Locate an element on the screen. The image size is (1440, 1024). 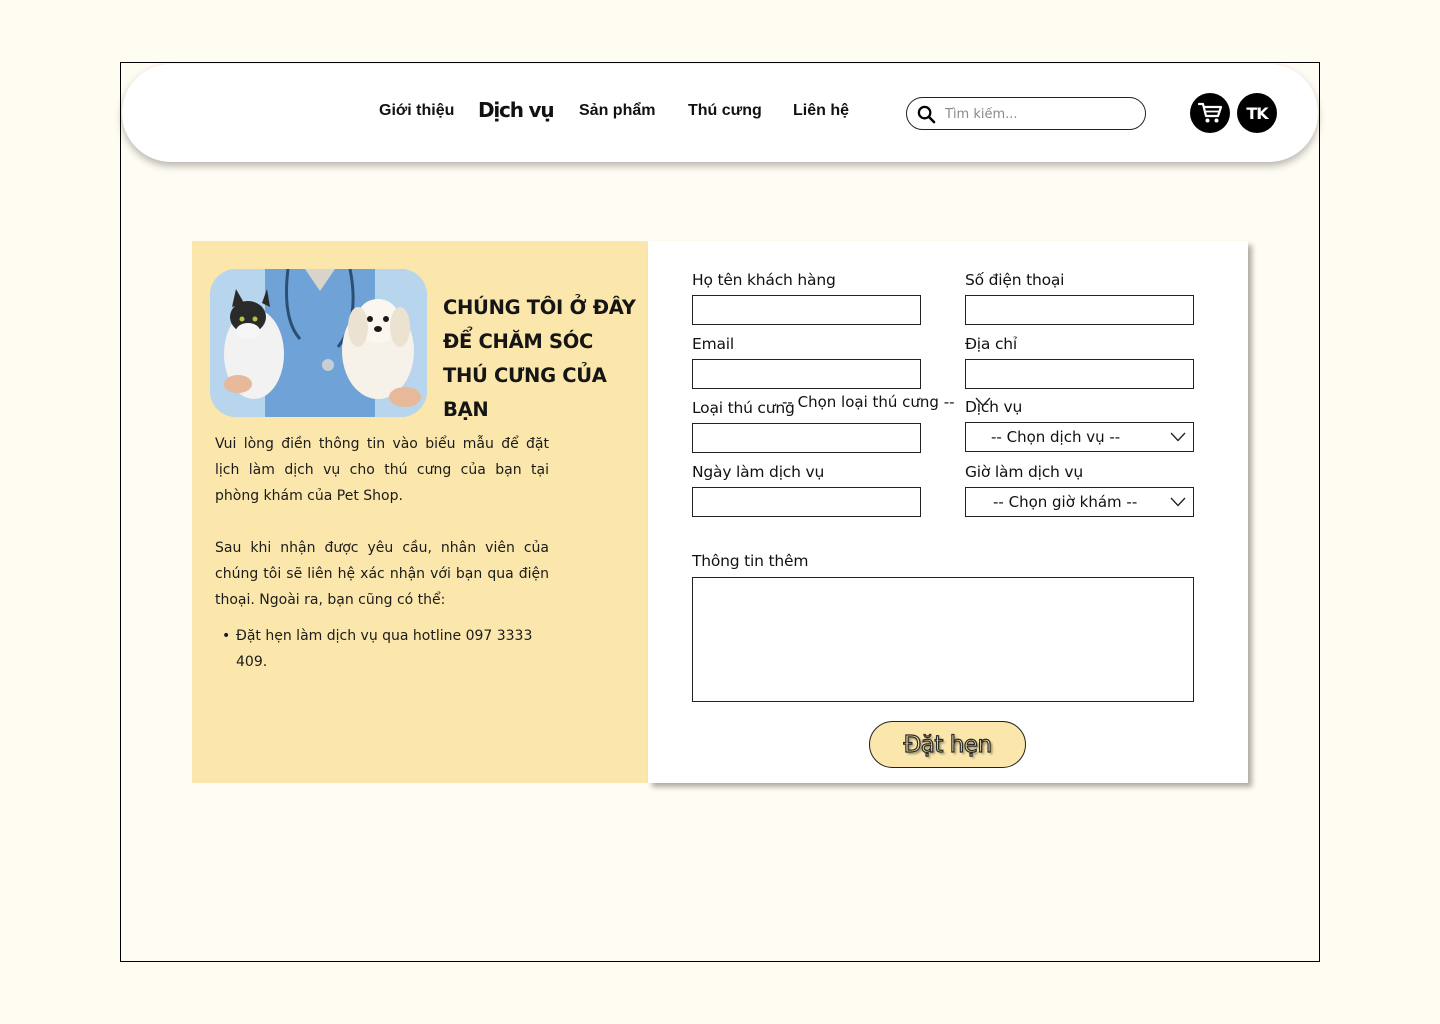
nav-link-thu-cung: Thú cưng is located at coordinates (725, 111).